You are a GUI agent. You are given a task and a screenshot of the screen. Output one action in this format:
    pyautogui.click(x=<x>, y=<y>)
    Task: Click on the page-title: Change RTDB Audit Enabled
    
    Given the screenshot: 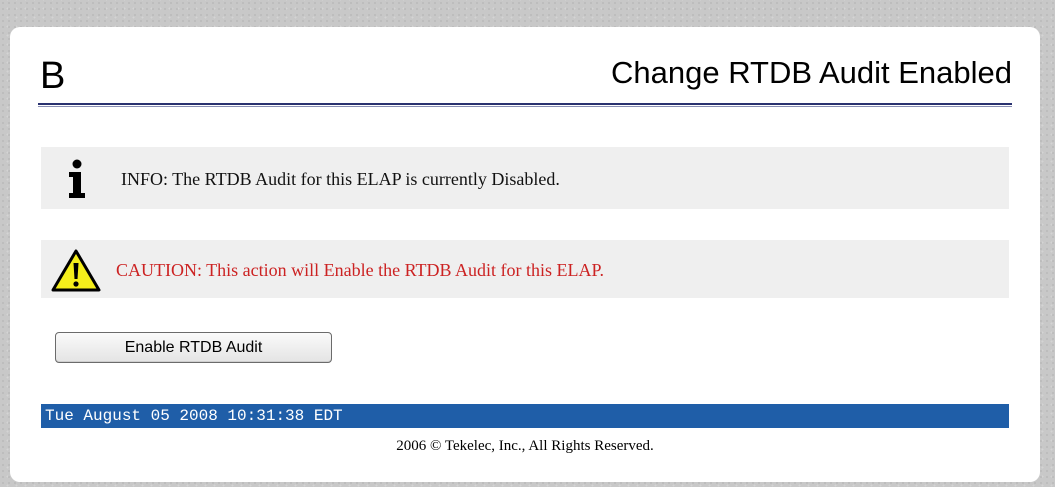 What is the action you would take?
    pyautogui.click(x=811, y=72)
    